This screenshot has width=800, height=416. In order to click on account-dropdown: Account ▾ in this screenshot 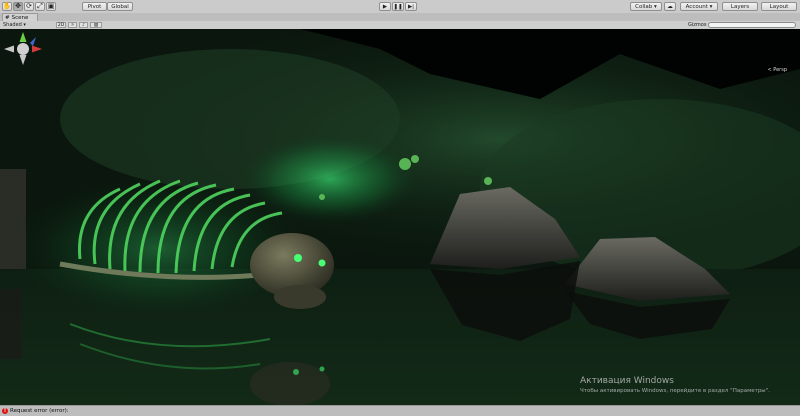, I will do `click(699, 6)`.